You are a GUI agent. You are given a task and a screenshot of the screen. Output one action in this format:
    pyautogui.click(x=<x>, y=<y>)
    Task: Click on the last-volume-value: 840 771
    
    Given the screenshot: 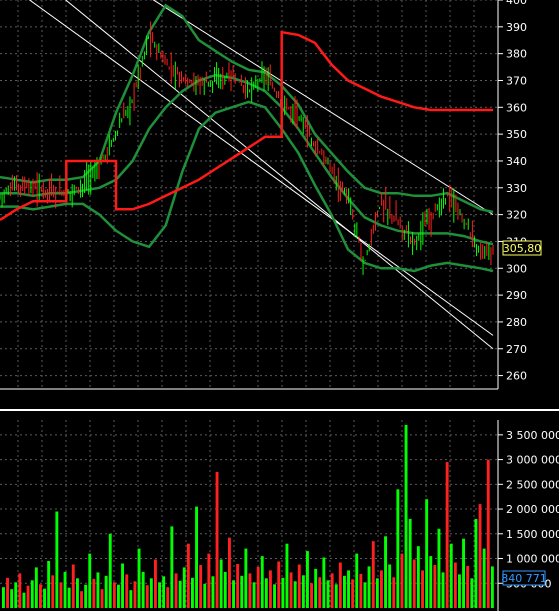 What is the action you would take?
    pyautogui.click(x=524, y=578)
    